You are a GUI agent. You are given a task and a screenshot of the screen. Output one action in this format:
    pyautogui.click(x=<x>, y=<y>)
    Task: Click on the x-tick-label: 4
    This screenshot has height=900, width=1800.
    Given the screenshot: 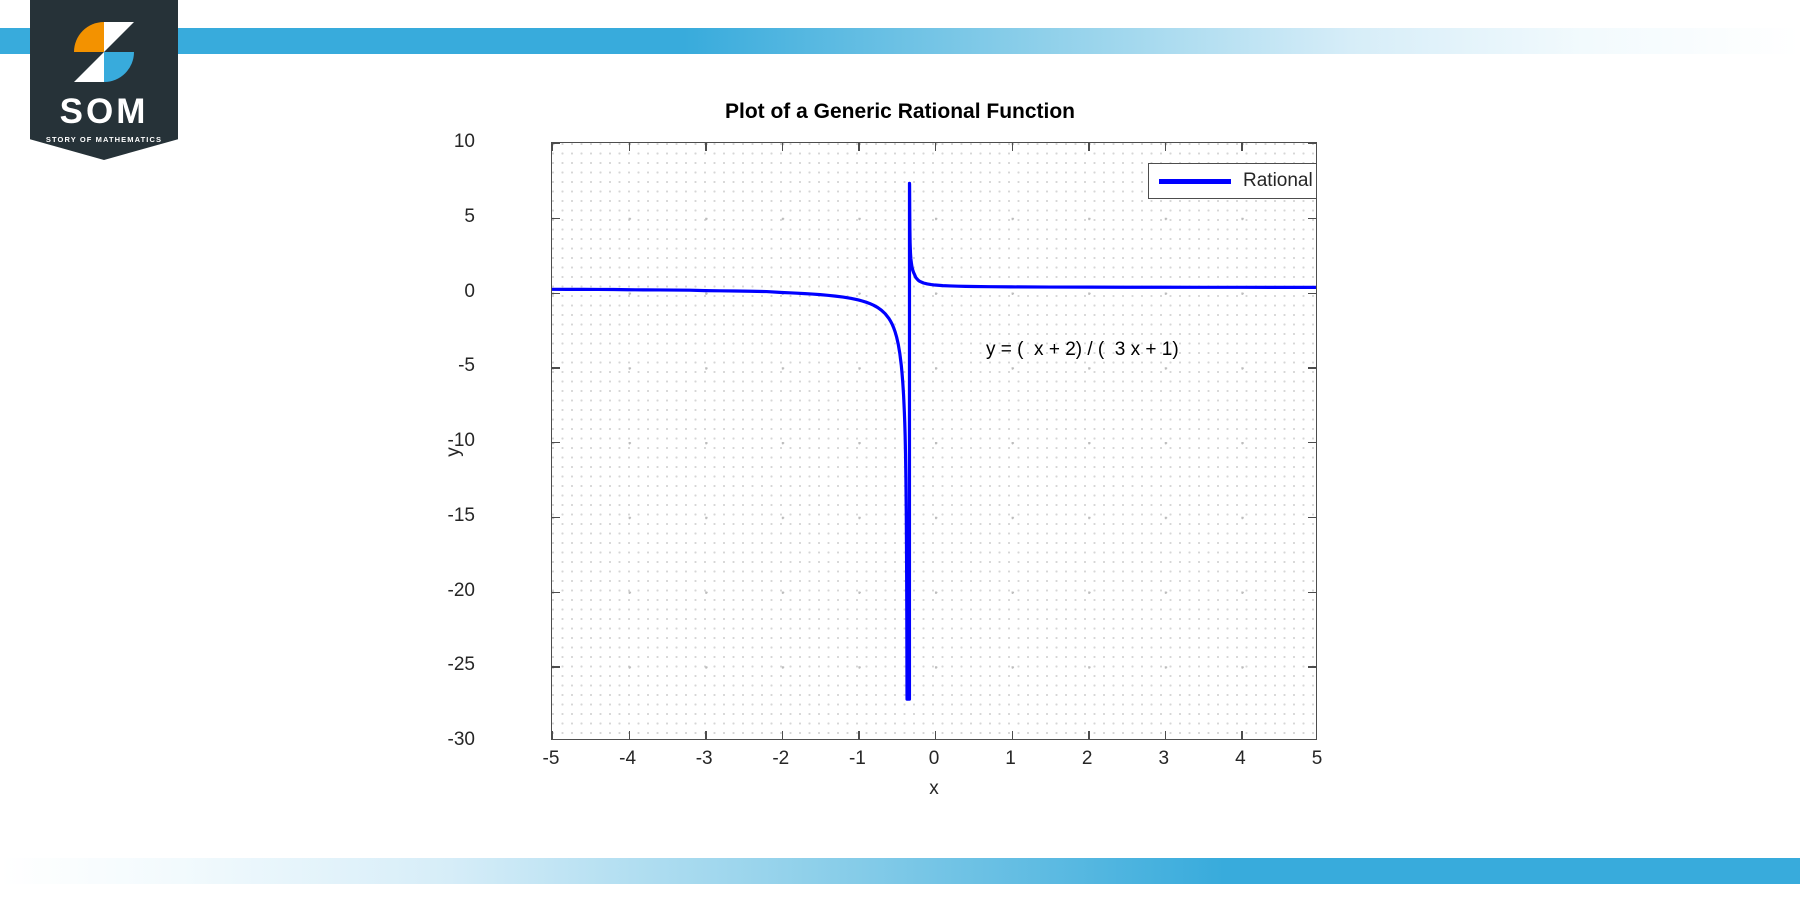 What is the action you would take?
    pyautogui.click(x=1240, y=758)
    